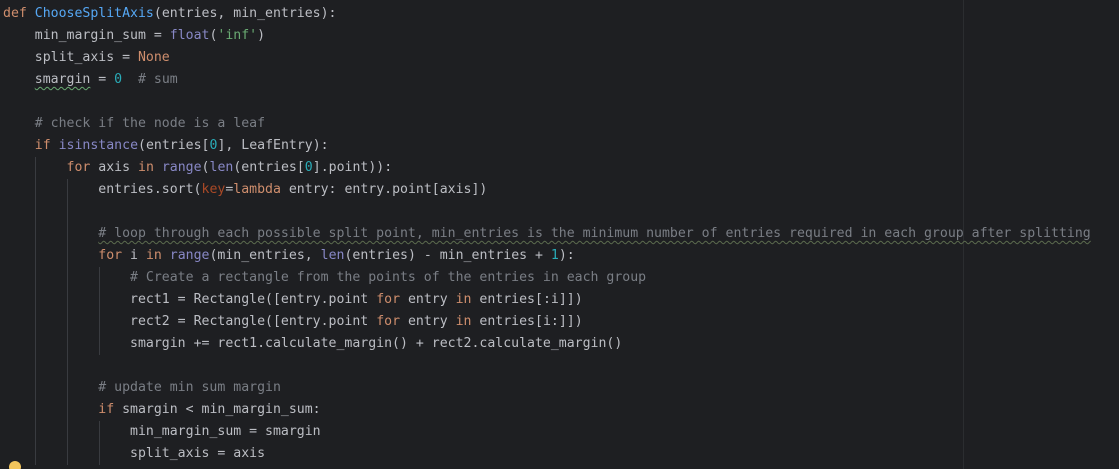  I want to click on code-text: min_margin_sum = smargin, so click(225, 431).